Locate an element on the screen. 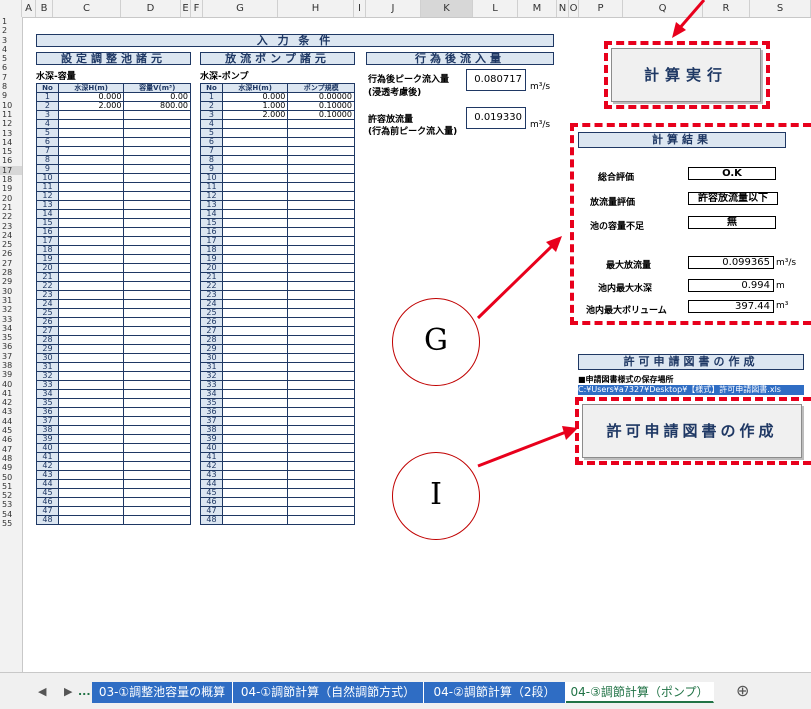 Image resolution: width=811 pixels, height=709 pixels. tab-scroll-right-icon: ▶ is located at coordinates (68, 691).